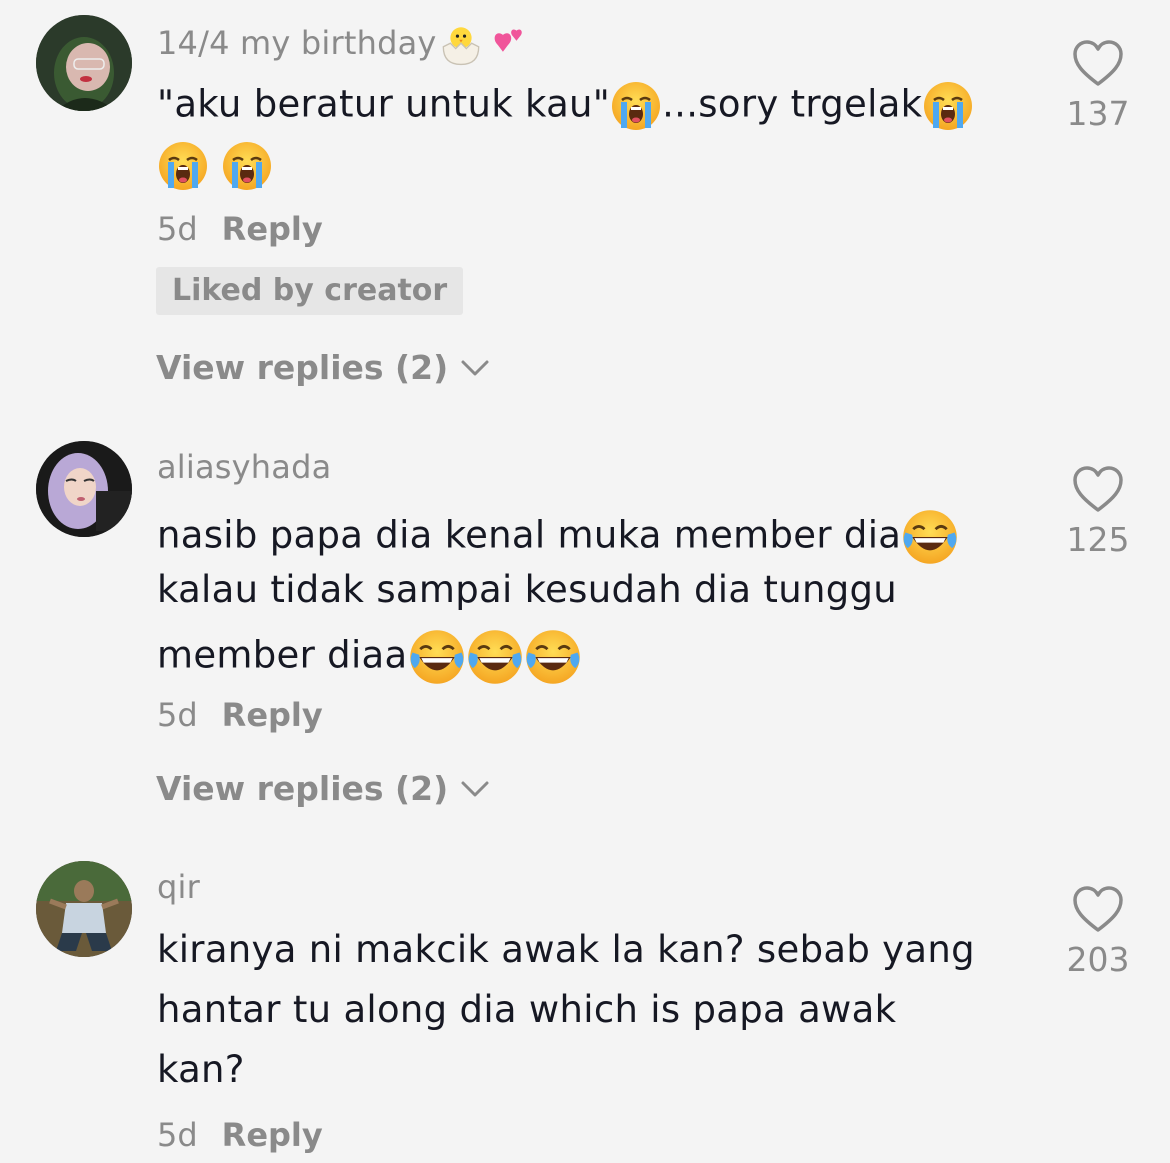 This screenshot has width=1170, height=1163. Describe the element at coordinates (369, 657) in the screenshot. I see `comment-text-line: member diaa` at that location.